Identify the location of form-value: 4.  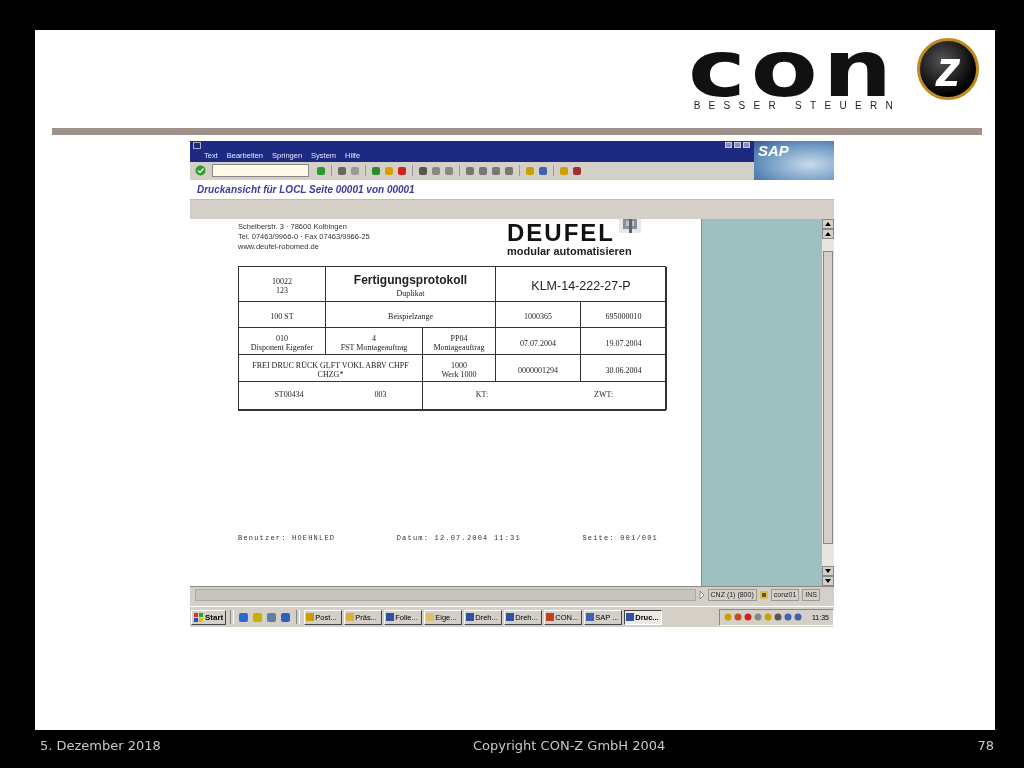
(374, 339).